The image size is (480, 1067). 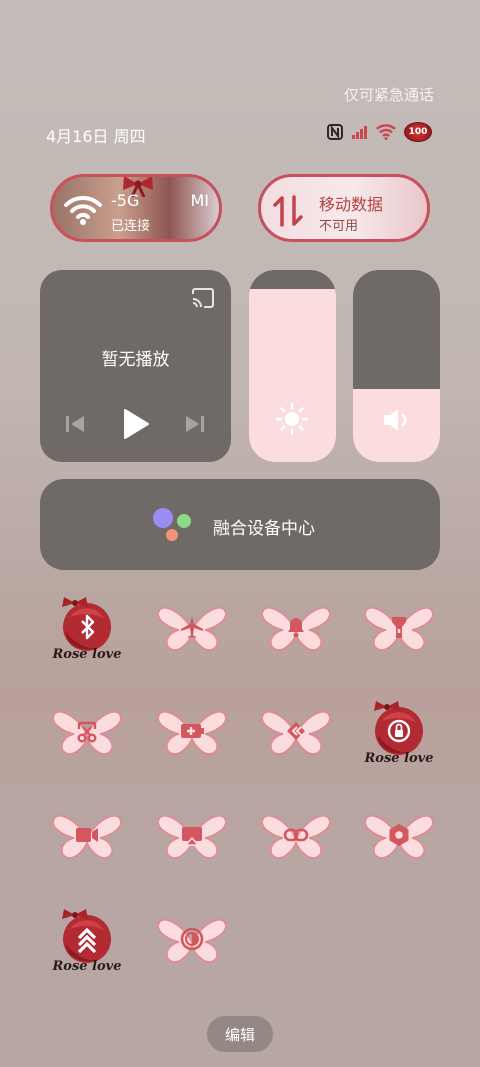 I want to click on toggle-link, so click(x=296, y=838).